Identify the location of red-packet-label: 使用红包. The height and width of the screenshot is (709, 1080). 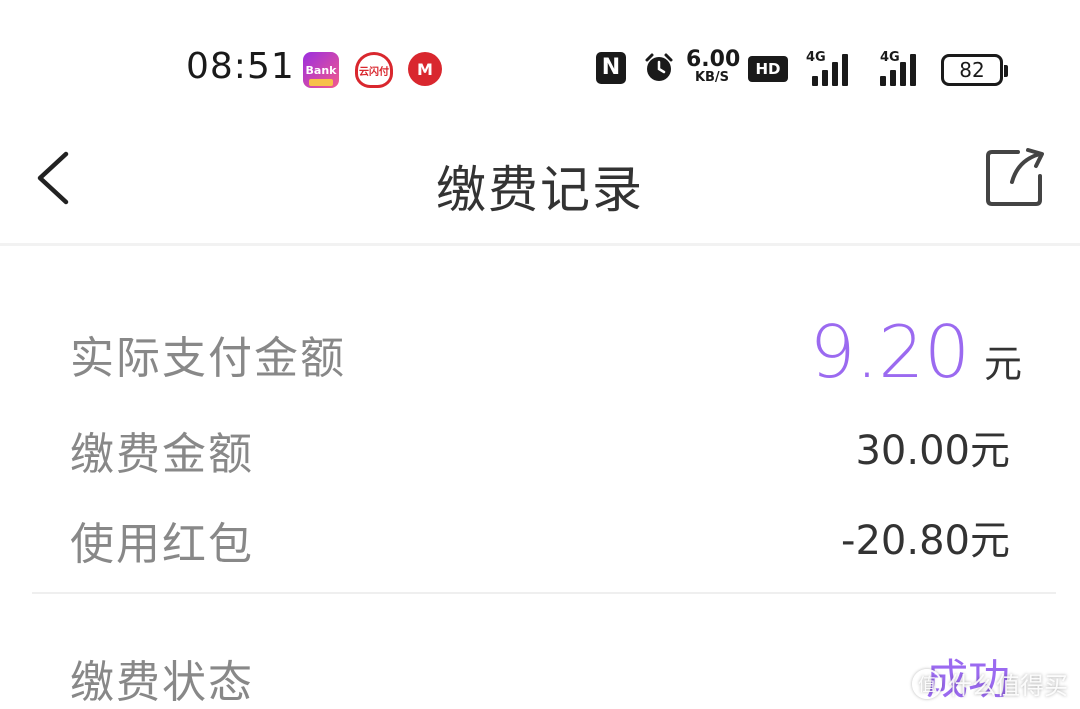
(162, 544).